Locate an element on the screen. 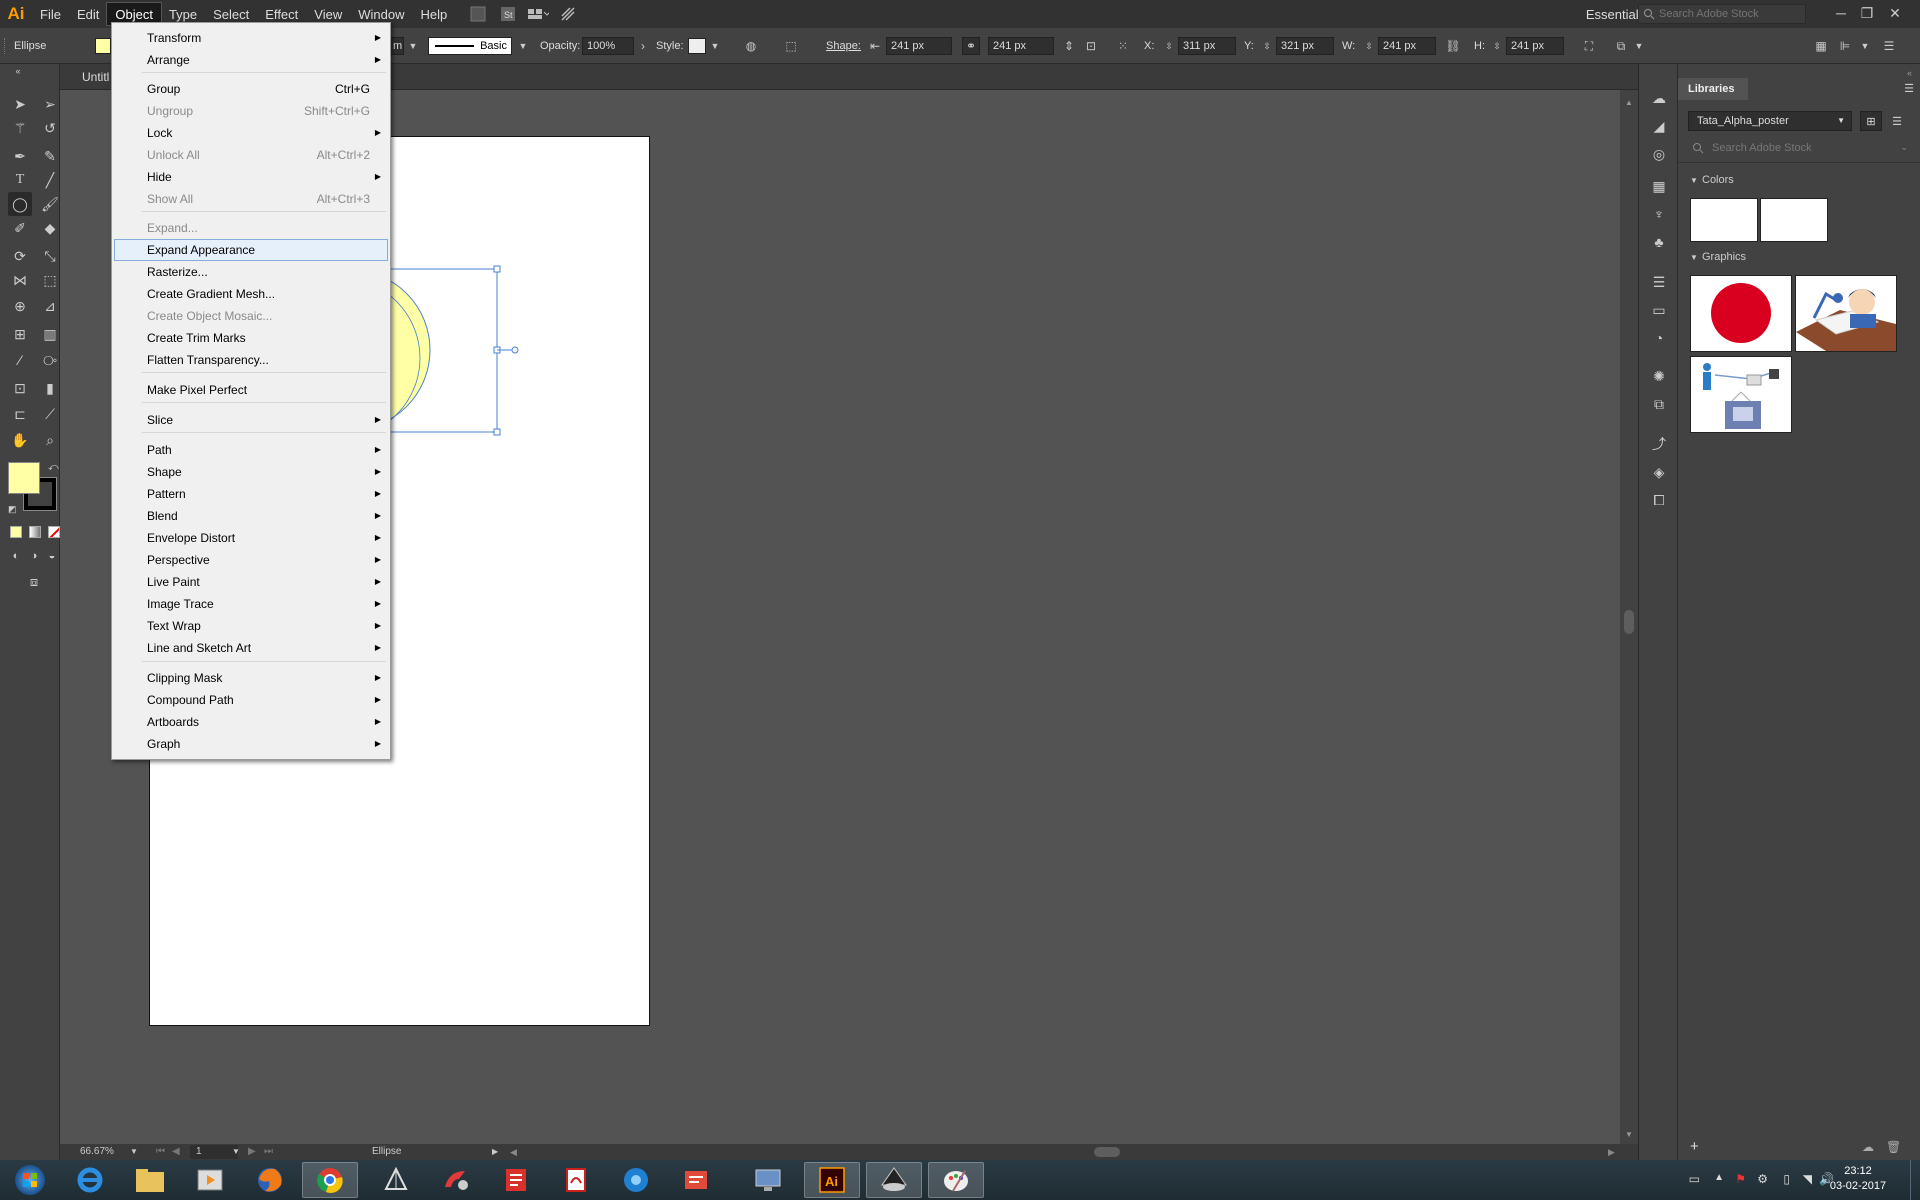  h-input: 241 px is located at coordinates (1535, 46).